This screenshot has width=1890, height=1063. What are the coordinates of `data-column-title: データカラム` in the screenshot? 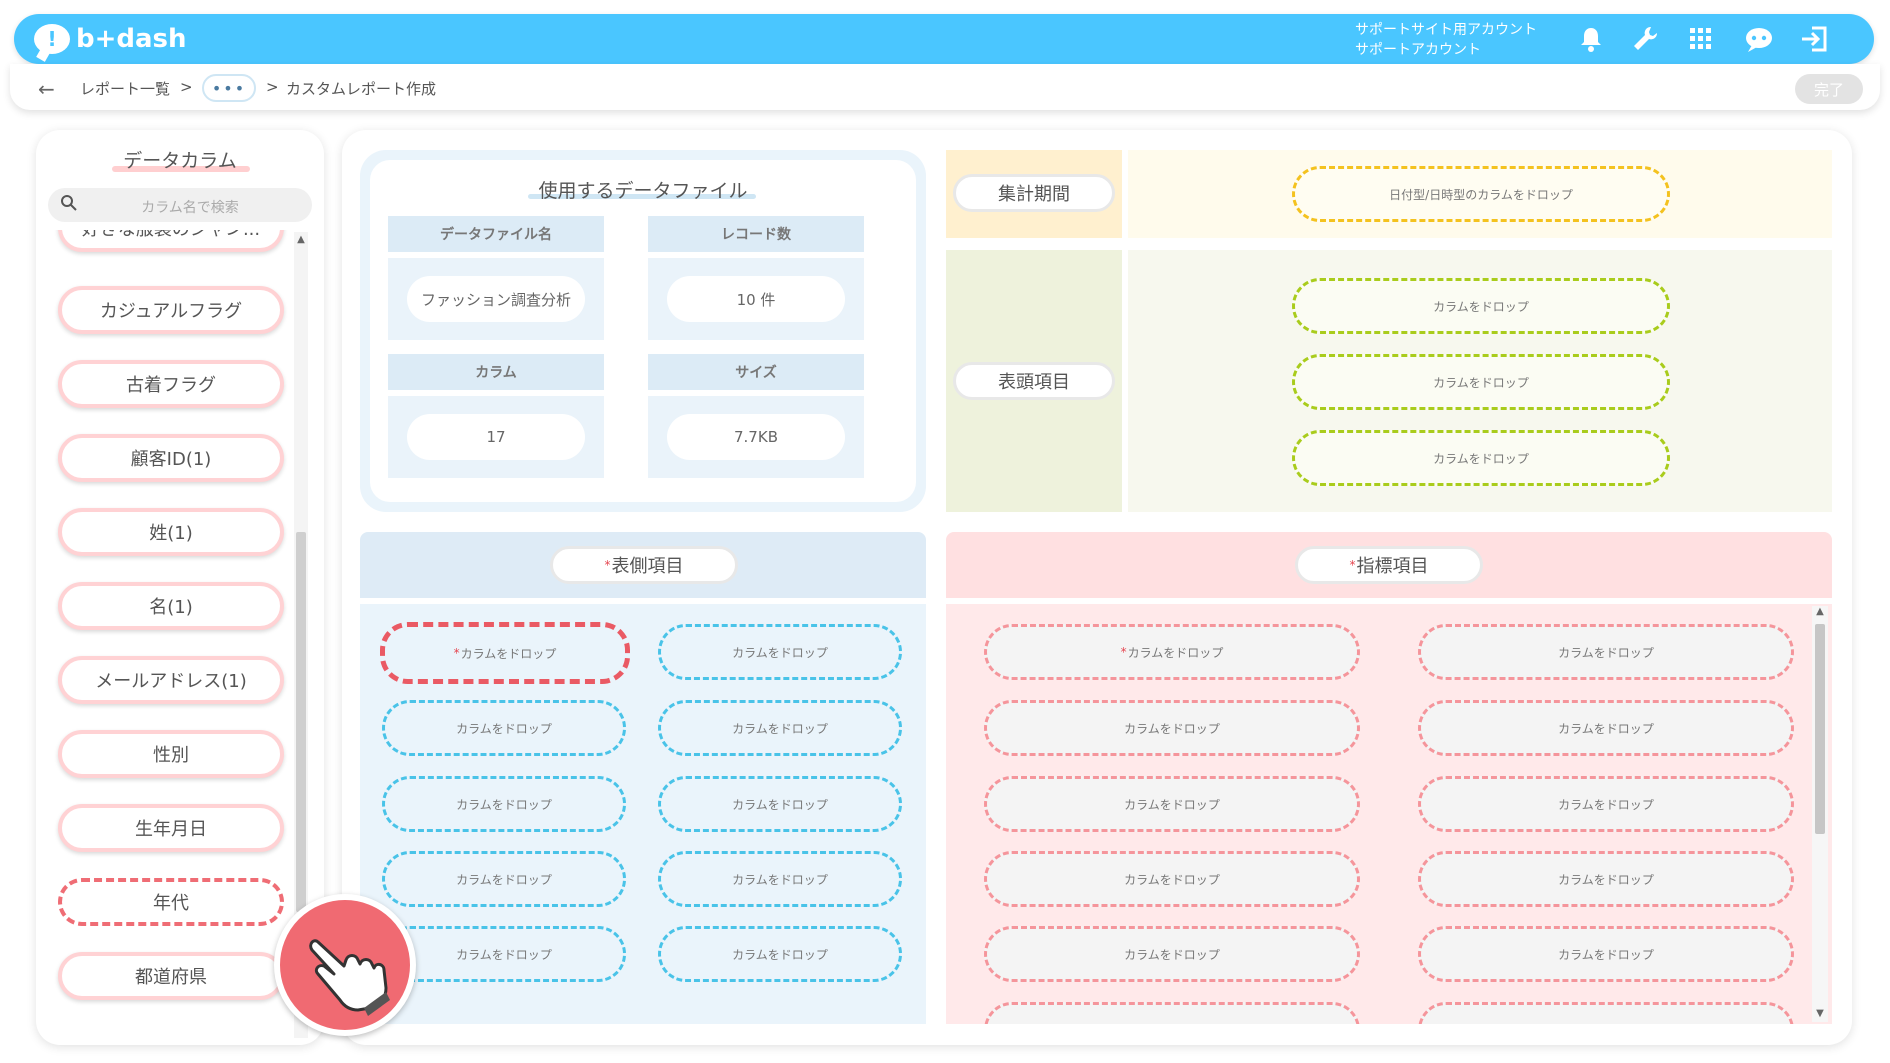 It's located at (180, 161).